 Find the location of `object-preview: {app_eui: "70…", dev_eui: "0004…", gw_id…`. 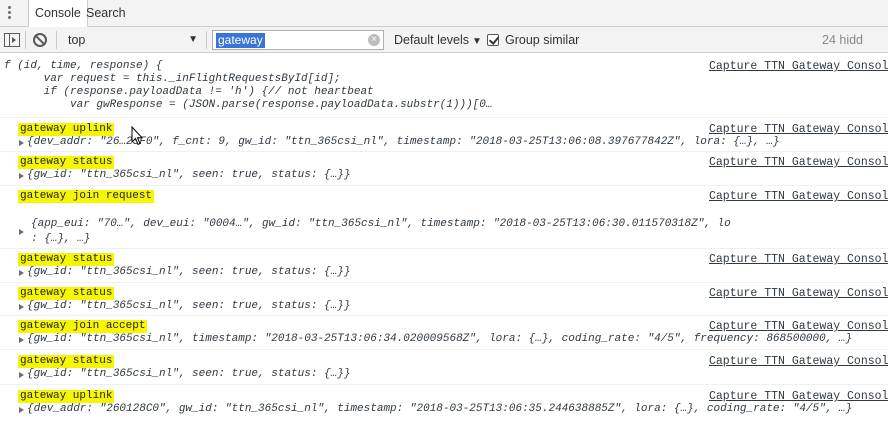

object-preview: {app_eui: "70…", dev_eui: "0004…", gw_id… is located at coordinates (381, 224).